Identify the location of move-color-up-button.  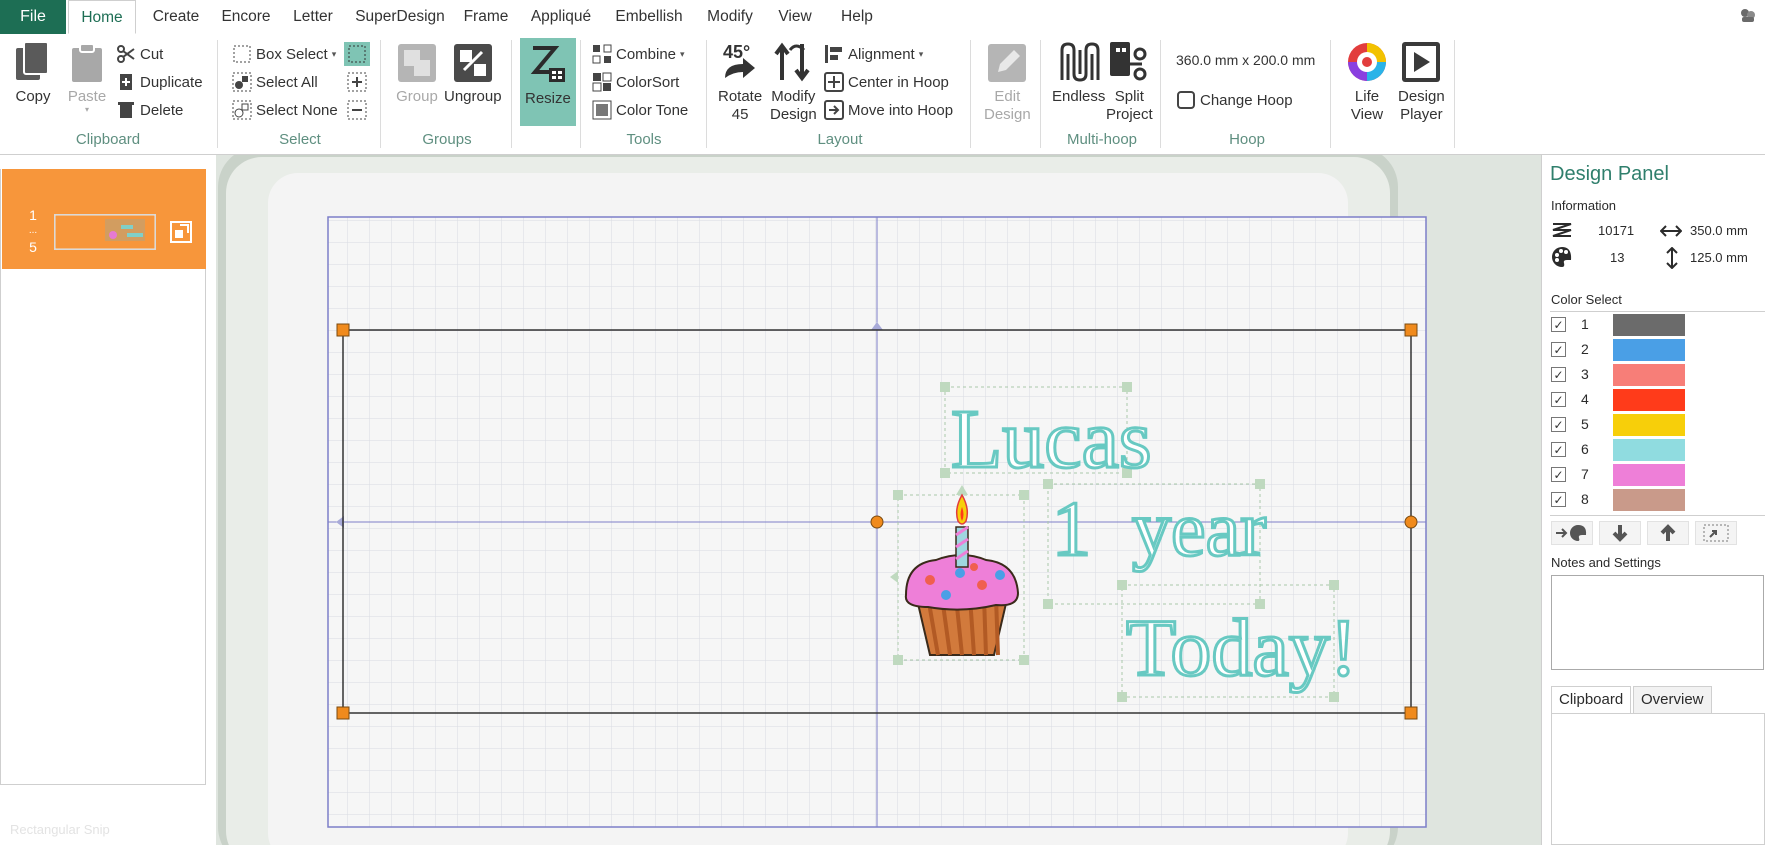
(1668, 533).